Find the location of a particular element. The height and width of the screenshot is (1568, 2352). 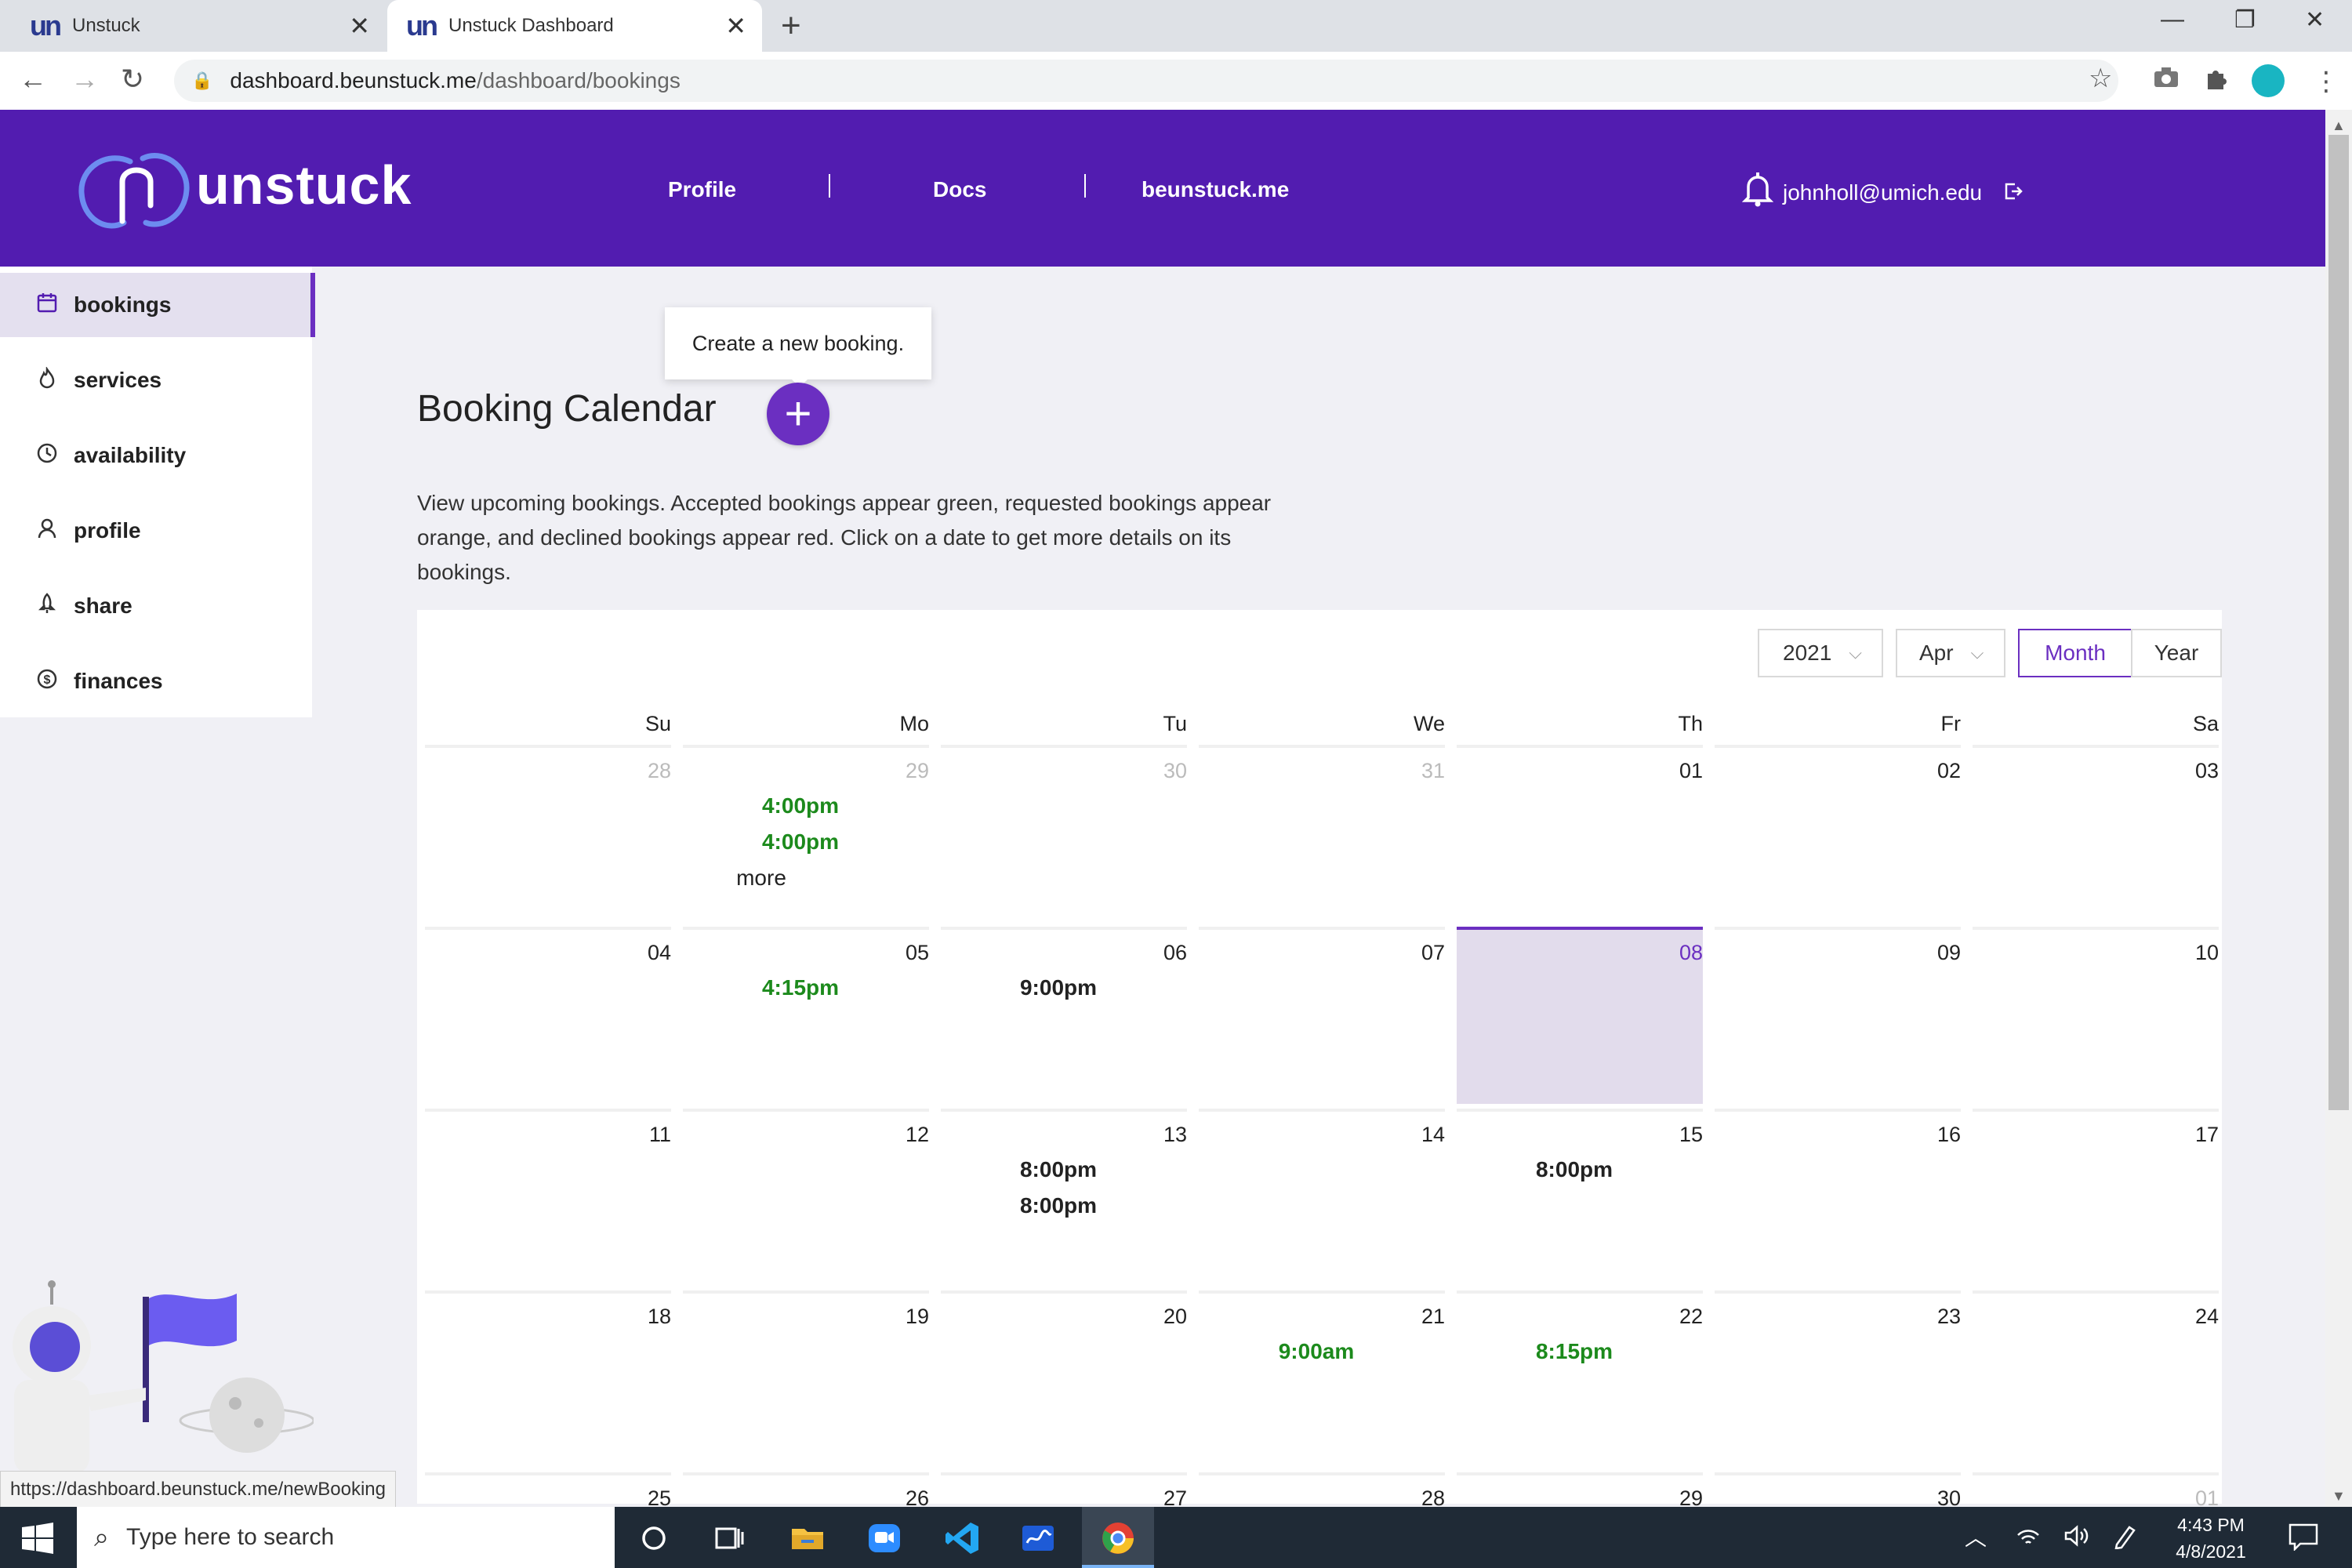

calendar-day-cell: 31 is located at coordinates (1322, 833).